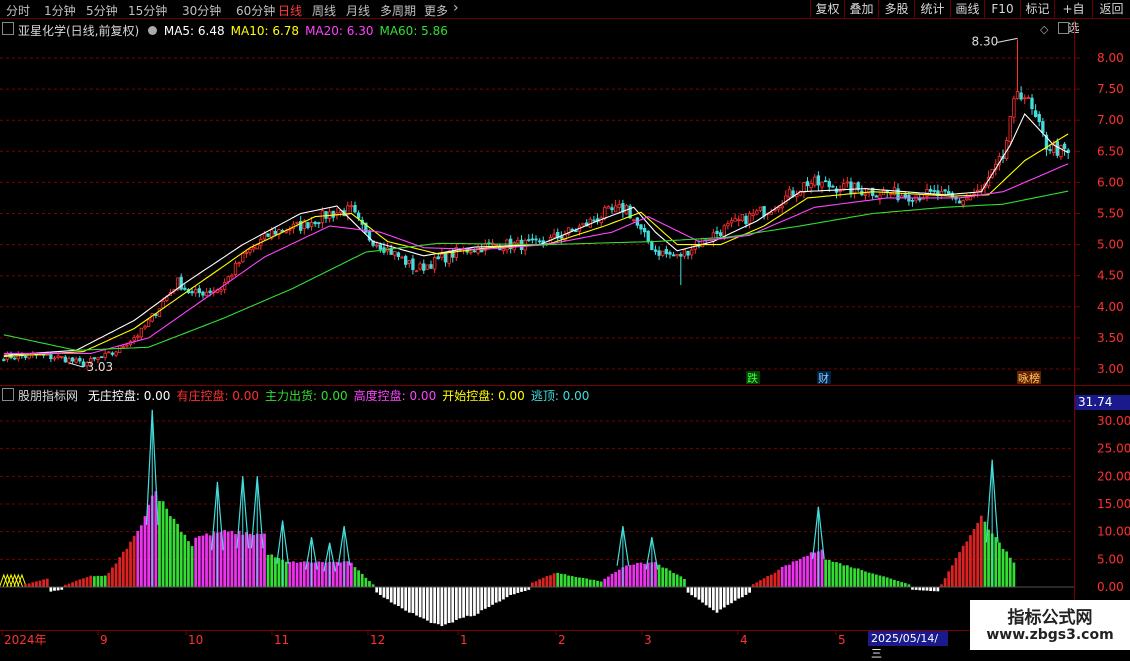 This screenshot has height=661, width=1130. What do you see at coordinates (752, 378) in the screenshot?
I see `event-marker: 跌` at bounding box center [752, 378].